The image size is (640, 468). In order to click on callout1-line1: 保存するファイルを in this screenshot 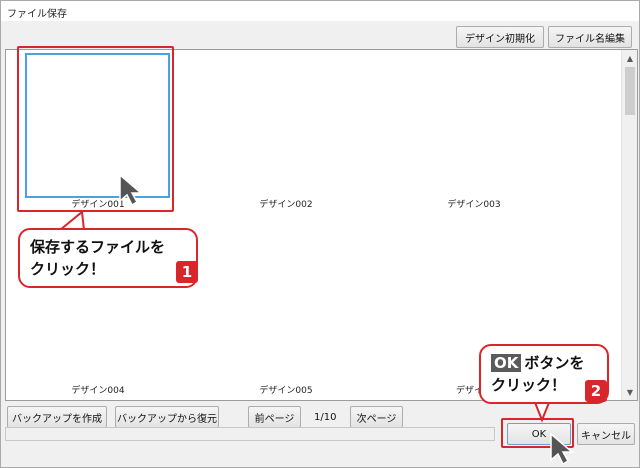, I will do `click(98, 247)`.